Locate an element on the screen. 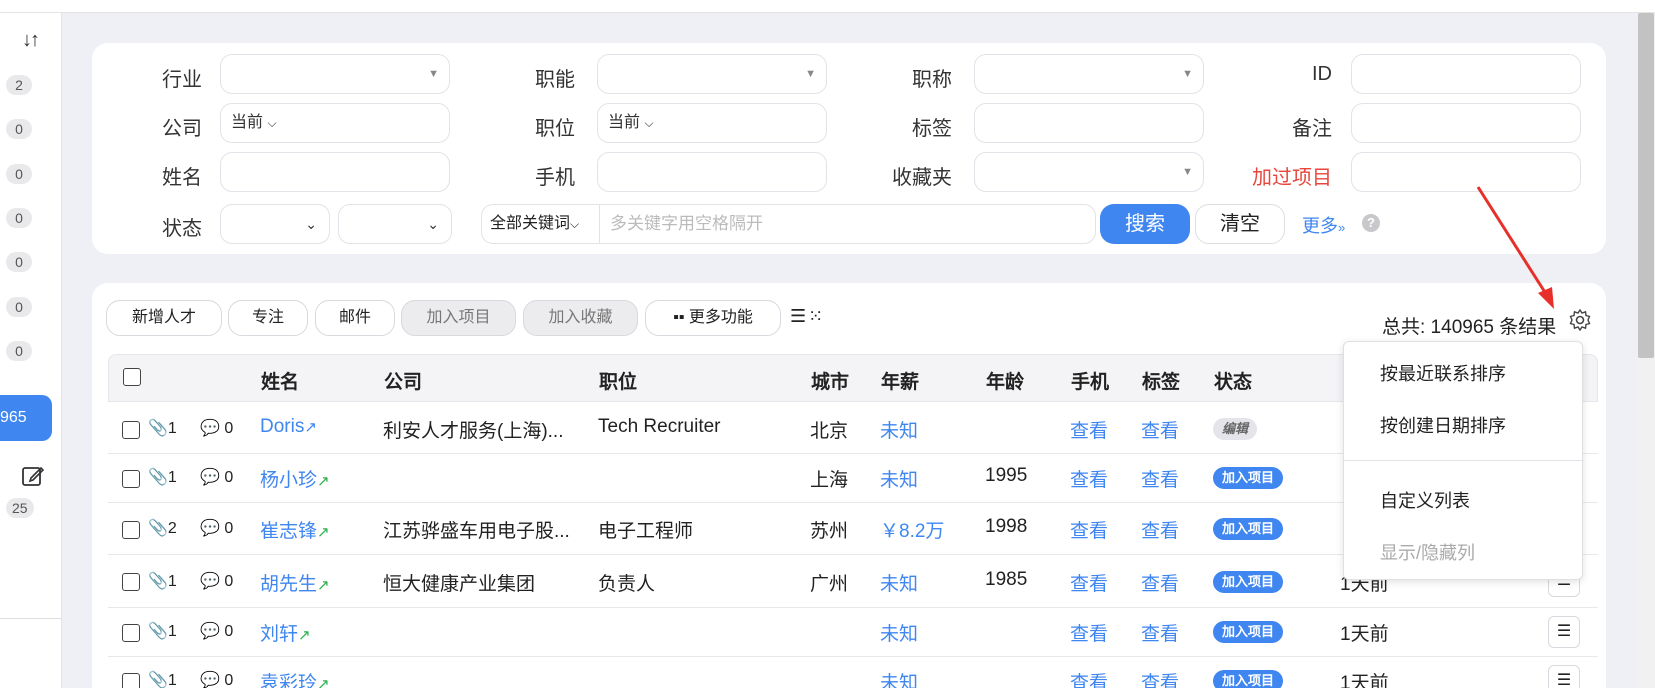  title-select: ▼ is located at coordinates (1089, 74).